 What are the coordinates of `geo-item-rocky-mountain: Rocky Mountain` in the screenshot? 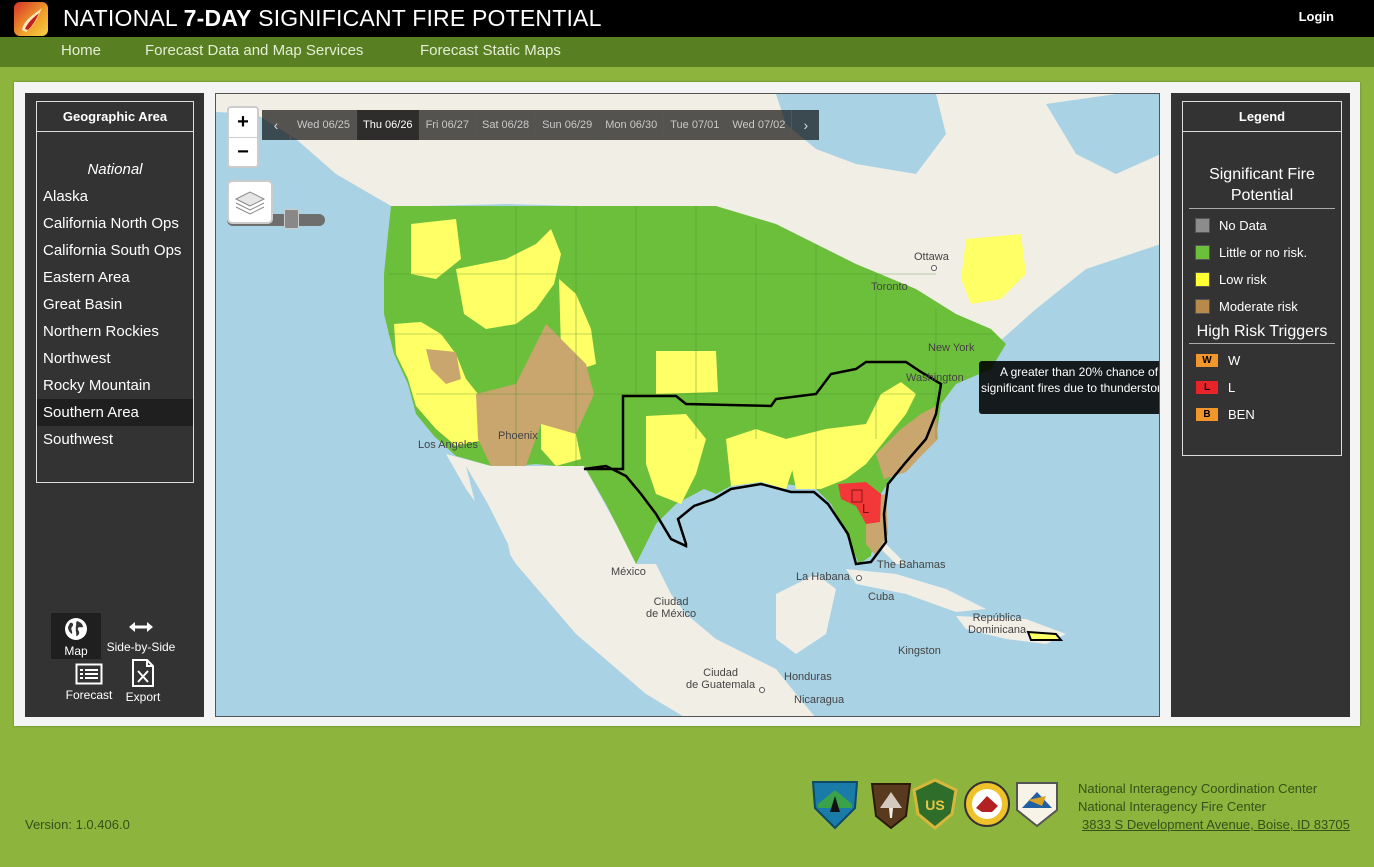 It's located at (115, 385).